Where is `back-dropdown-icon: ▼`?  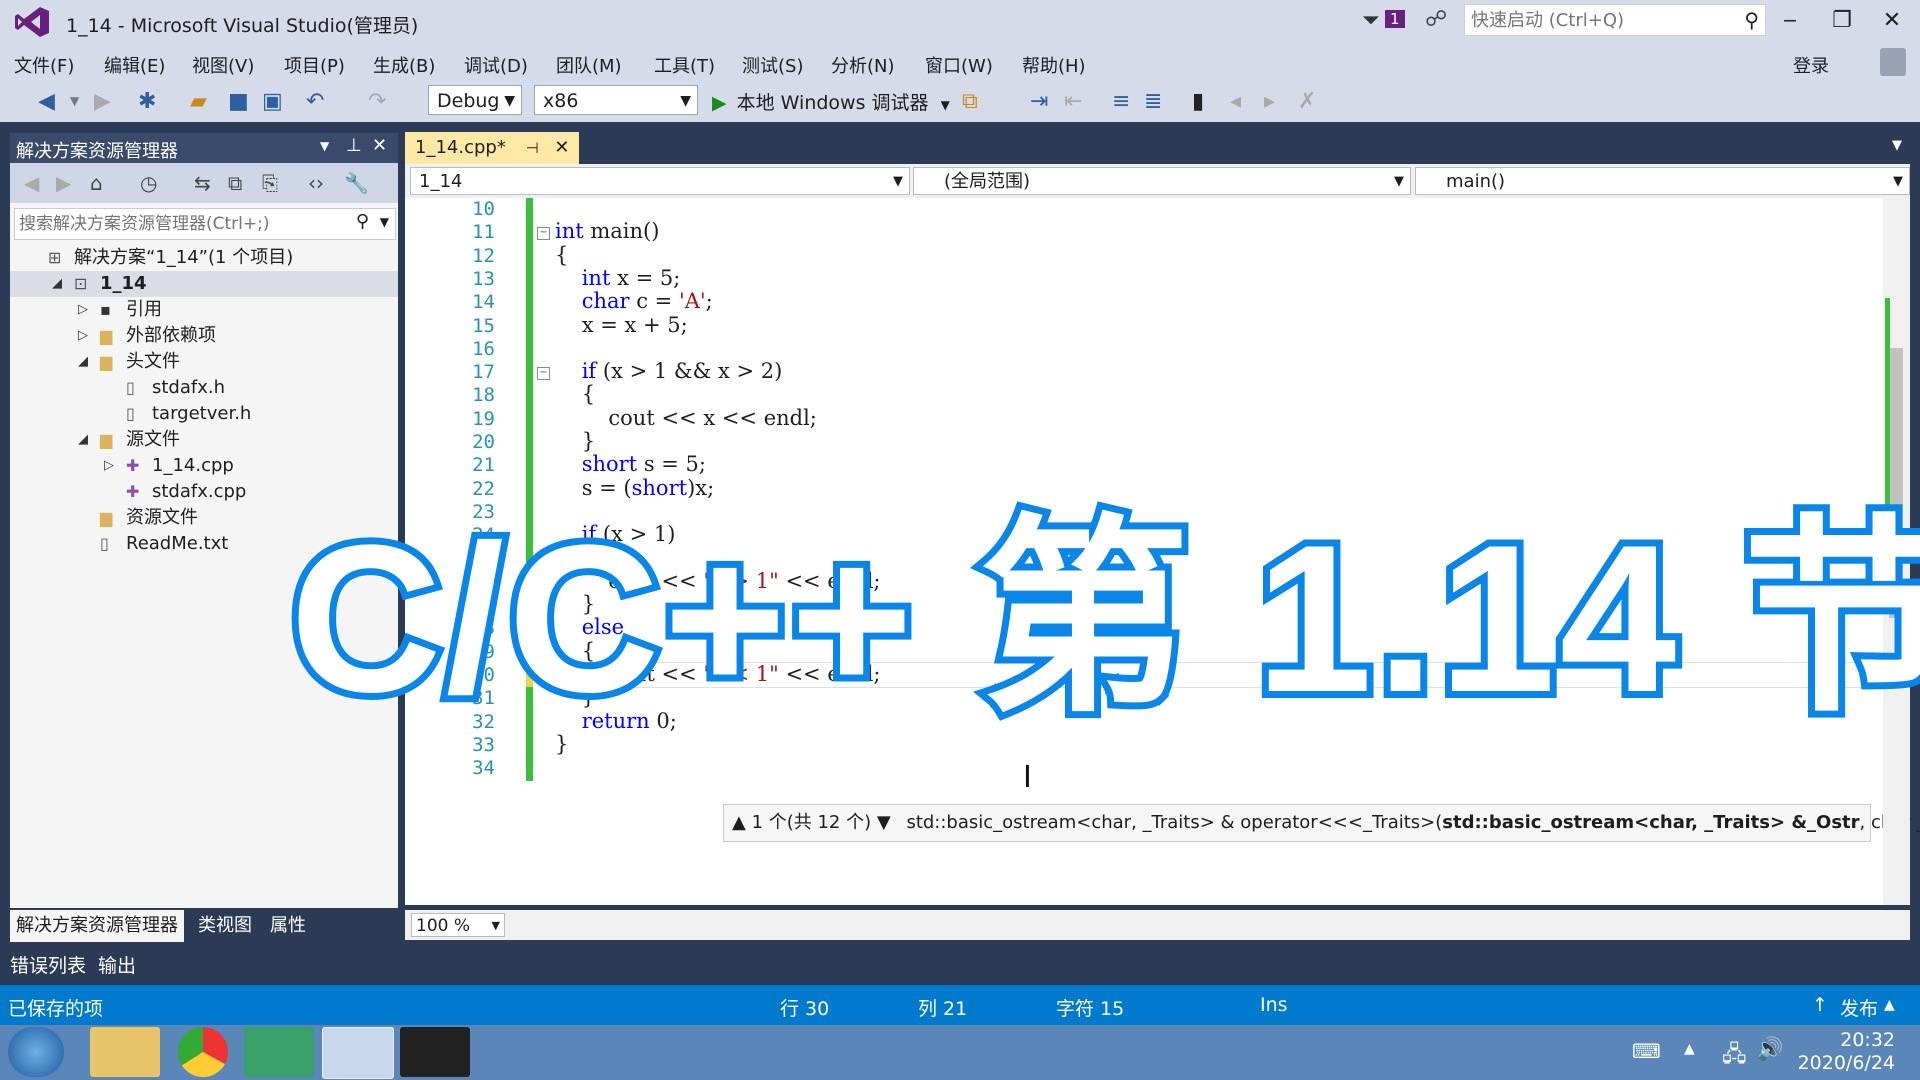 back-dropdown-icon: ▼ is located at coordinates (74, 101).